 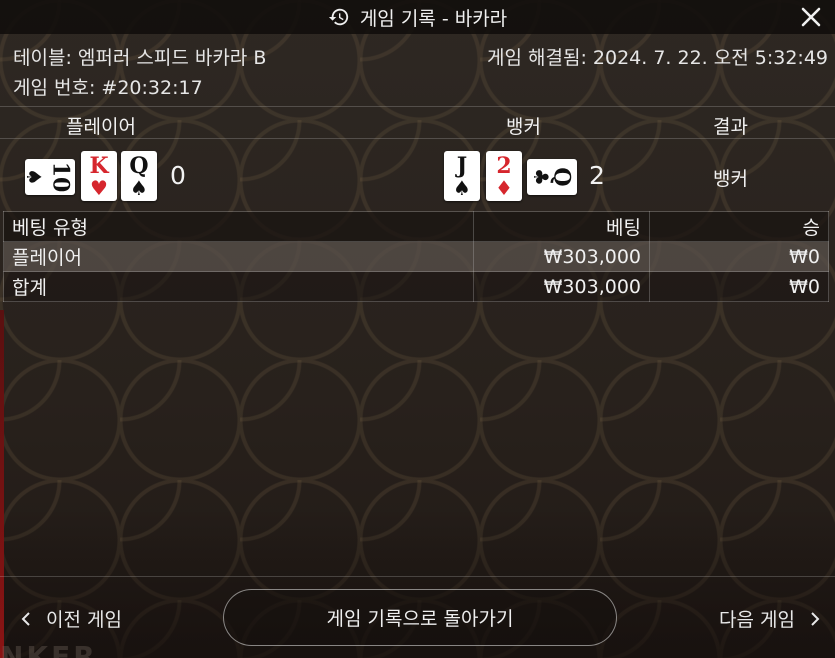 I want to click on banker-column-header: 뱅커, so click(x=523, y=127).